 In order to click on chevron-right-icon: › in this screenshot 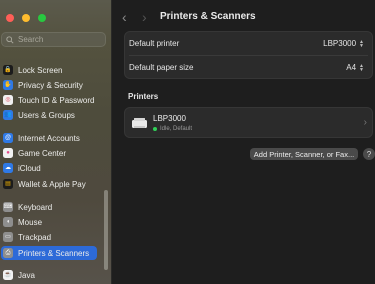, I will do `click(365, 122)`.